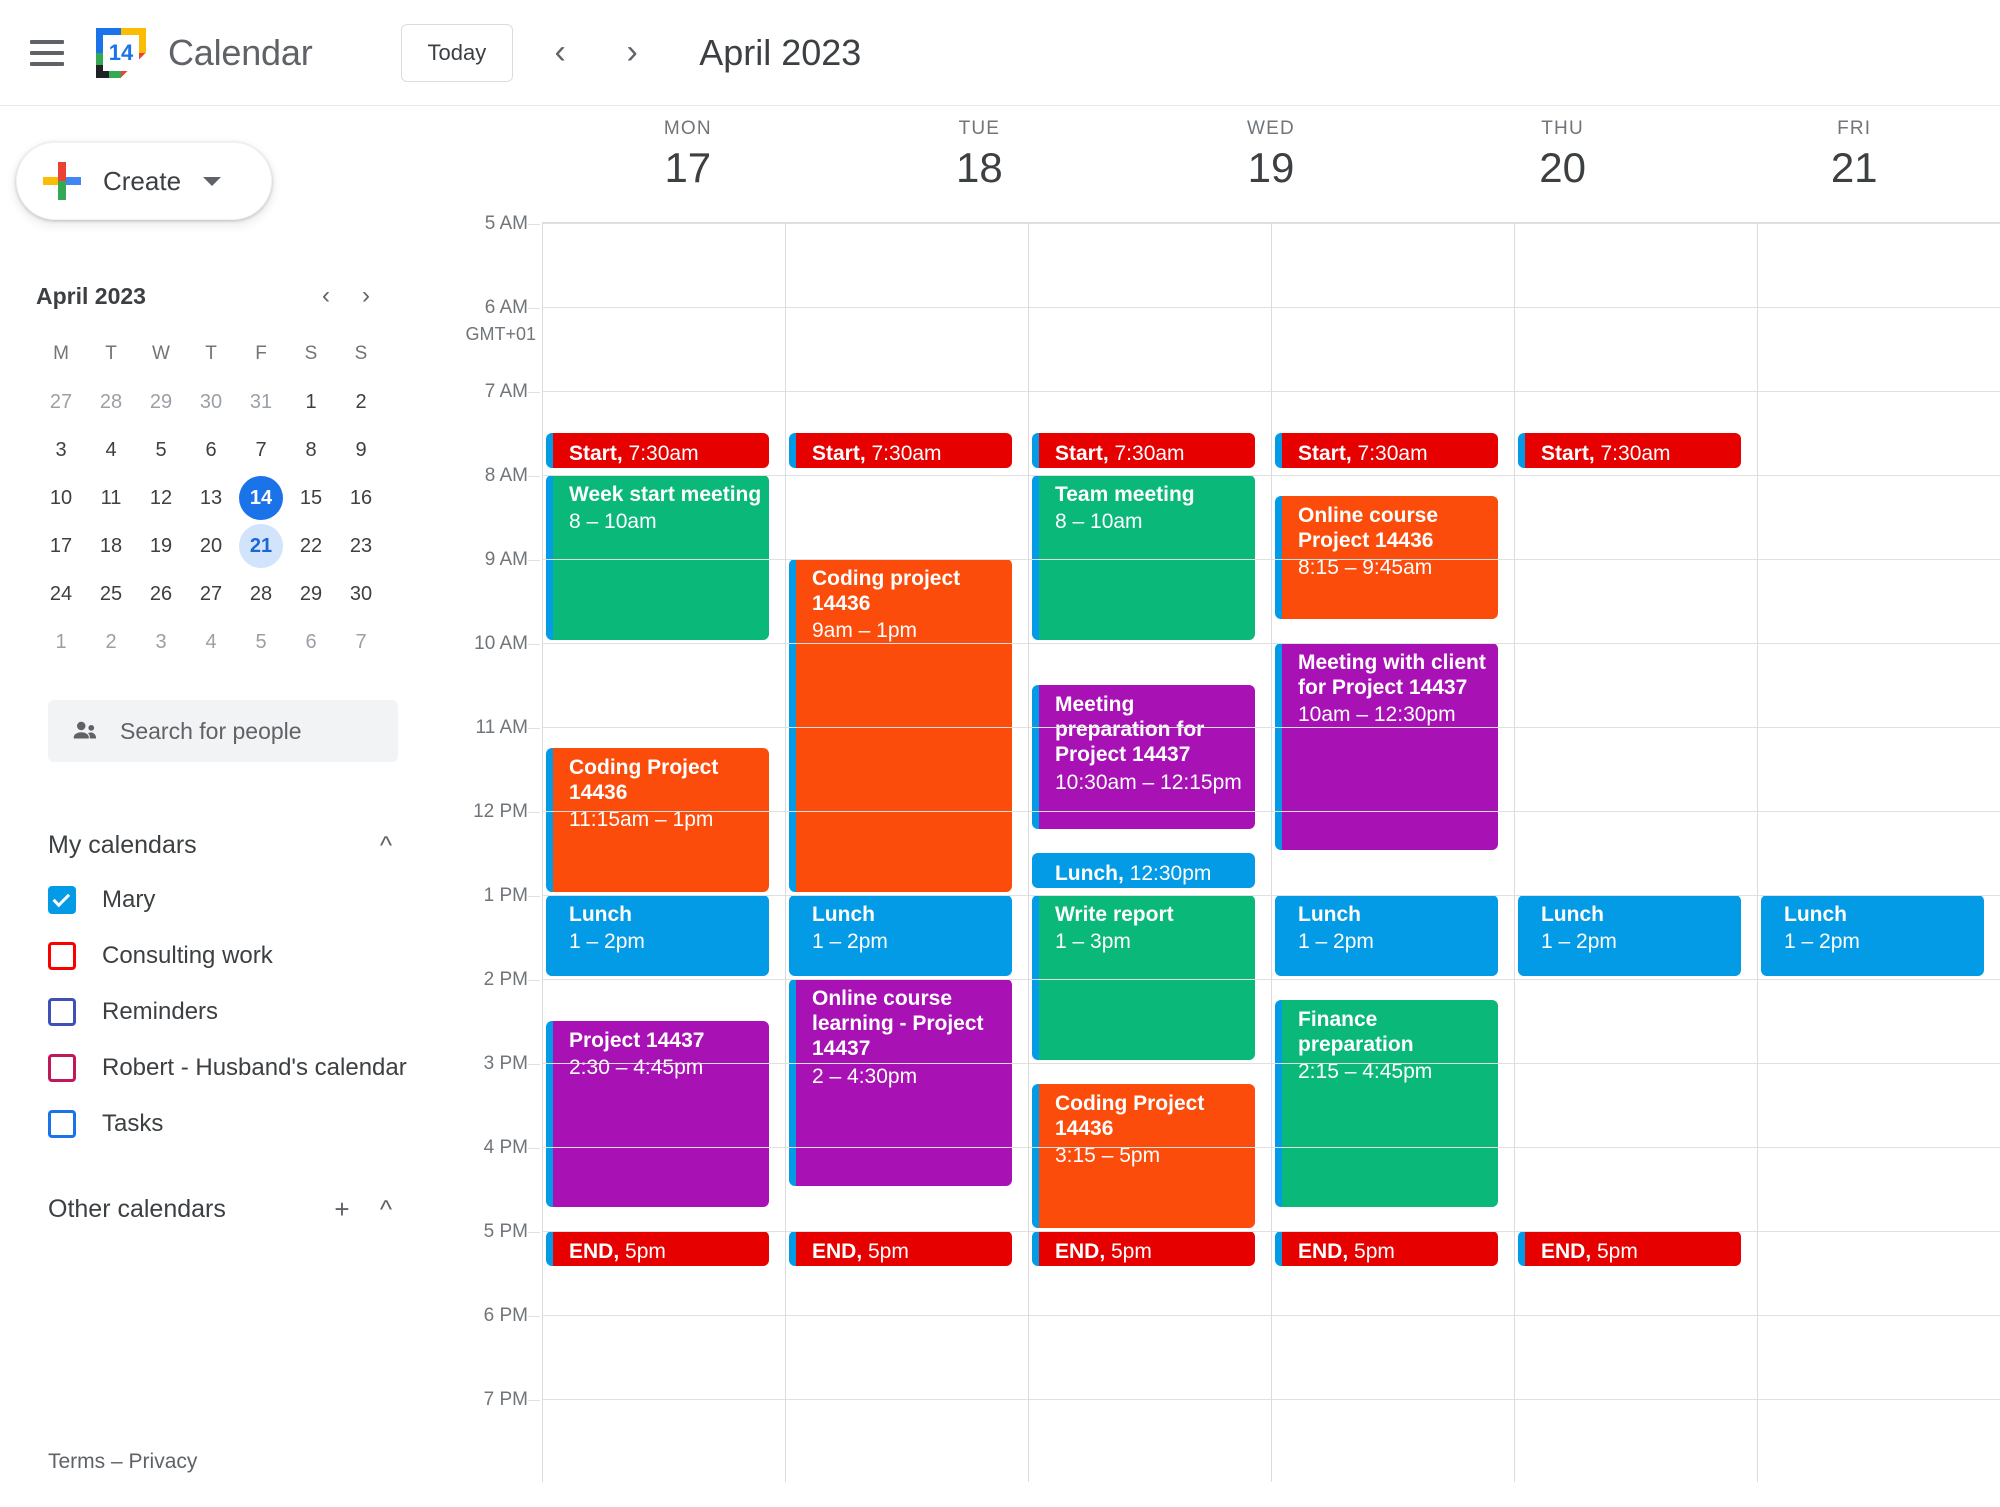 This screenshot has width=2000, height=1507. What do you see at coordinates (505, 1231) in the screenshot?
I see `hour-label: 5 PM` at bounding box center [505, 1231].